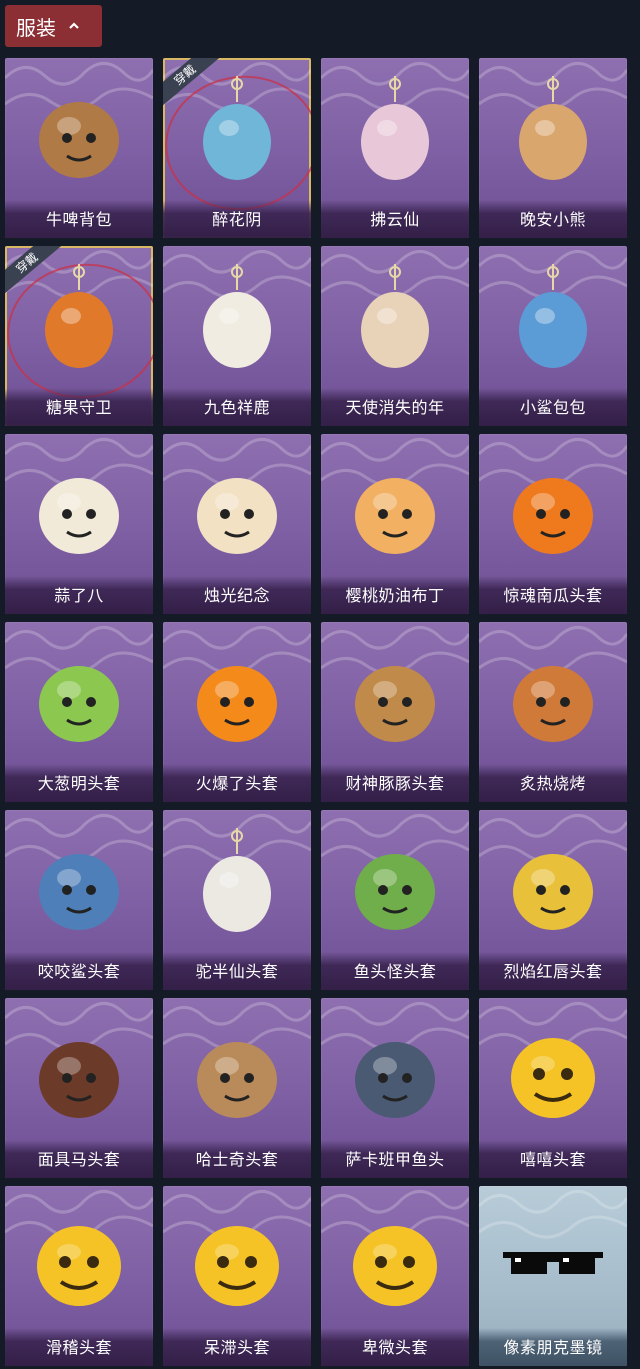  Describe the element at coordinates (395, 971) in the screenshot. I see `item-name: 鱼头怪头套` at that location.